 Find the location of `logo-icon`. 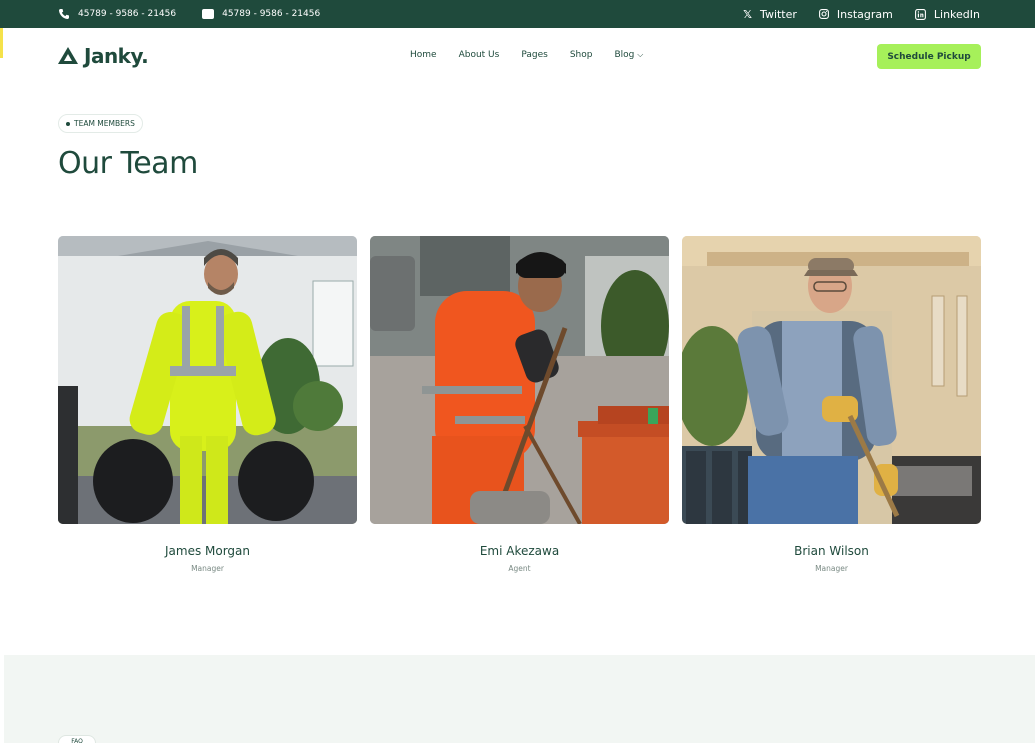

logo-icon is located at coordinates (68, 55).